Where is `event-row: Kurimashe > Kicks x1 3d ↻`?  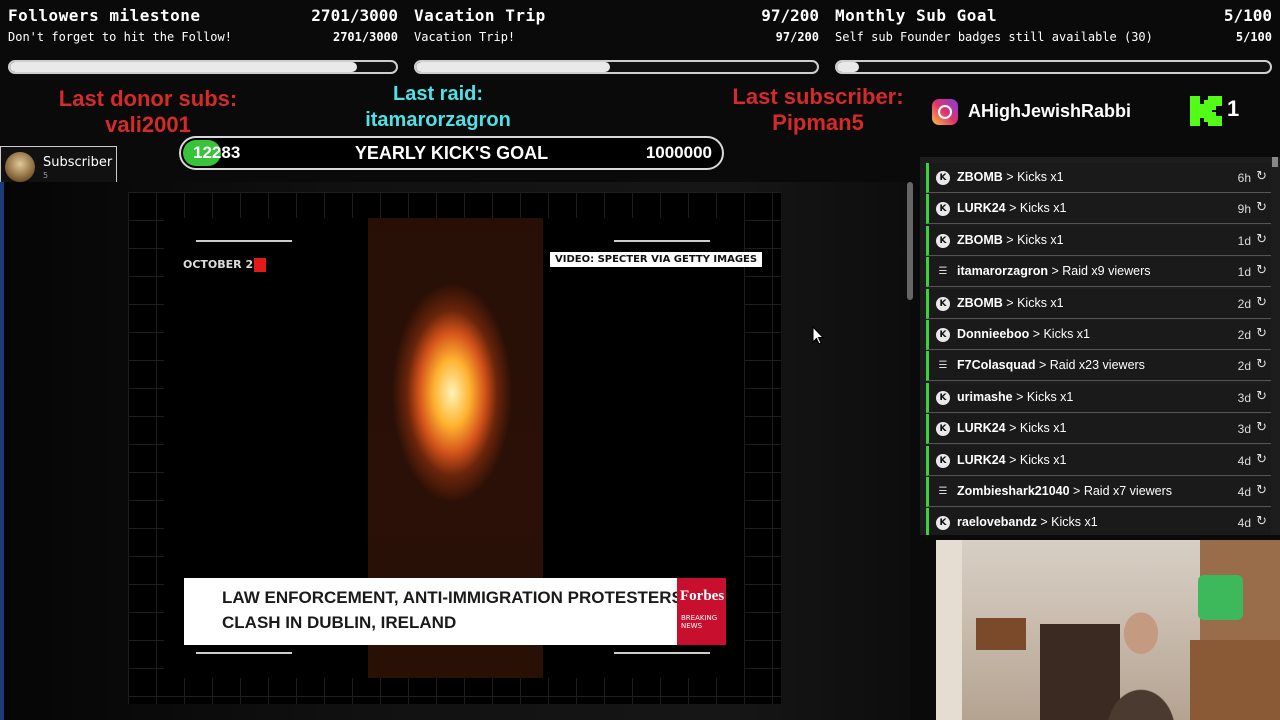 event-row: Kurimashe > Kicks x1 3d ↻ is located at coordinates (1098, 397).